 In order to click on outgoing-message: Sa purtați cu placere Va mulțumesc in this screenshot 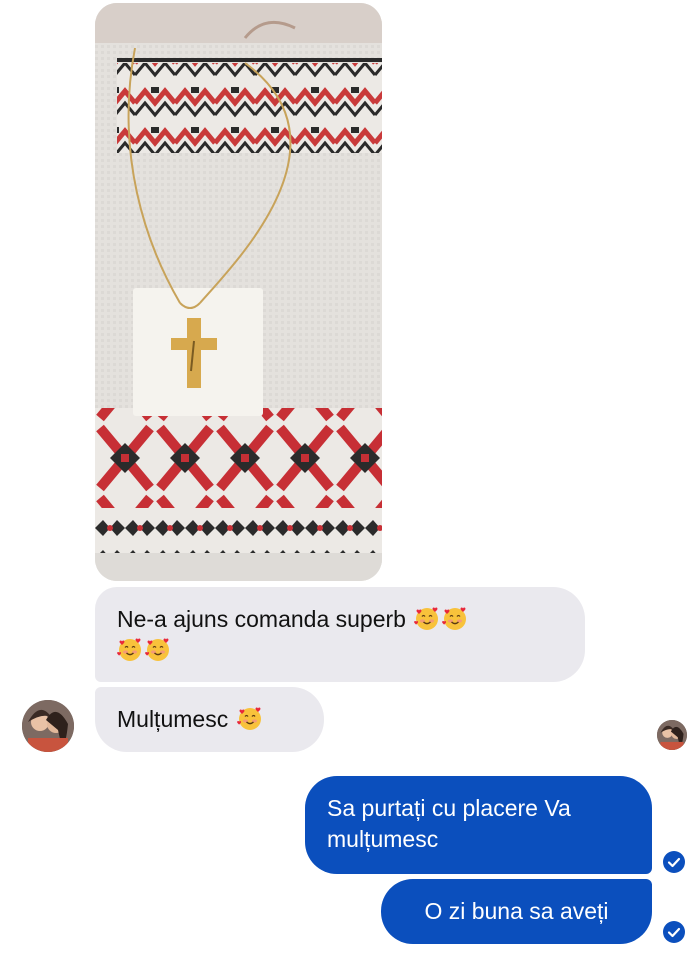, I will do `click(478, 825)`.